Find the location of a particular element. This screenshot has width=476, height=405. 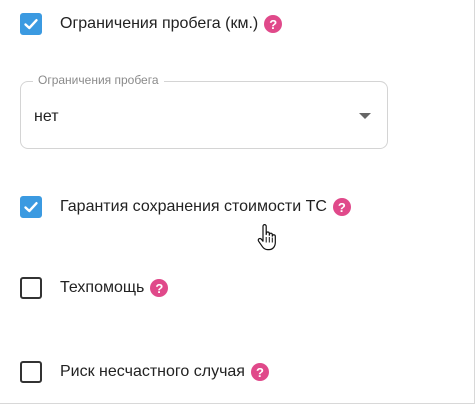

option-roadside-assistance: Техпомощь ? is located at coordinates (94, 288).